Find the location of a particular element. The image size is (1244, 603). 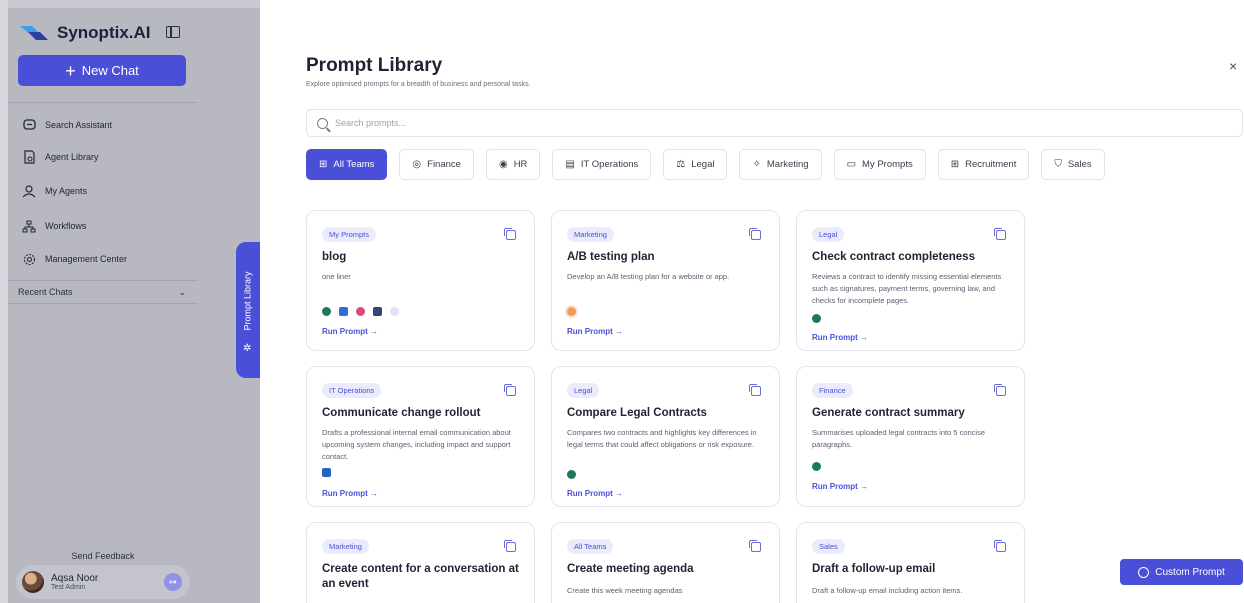

sidebar-item-label: Management Center is located at coordinates (86, 259).